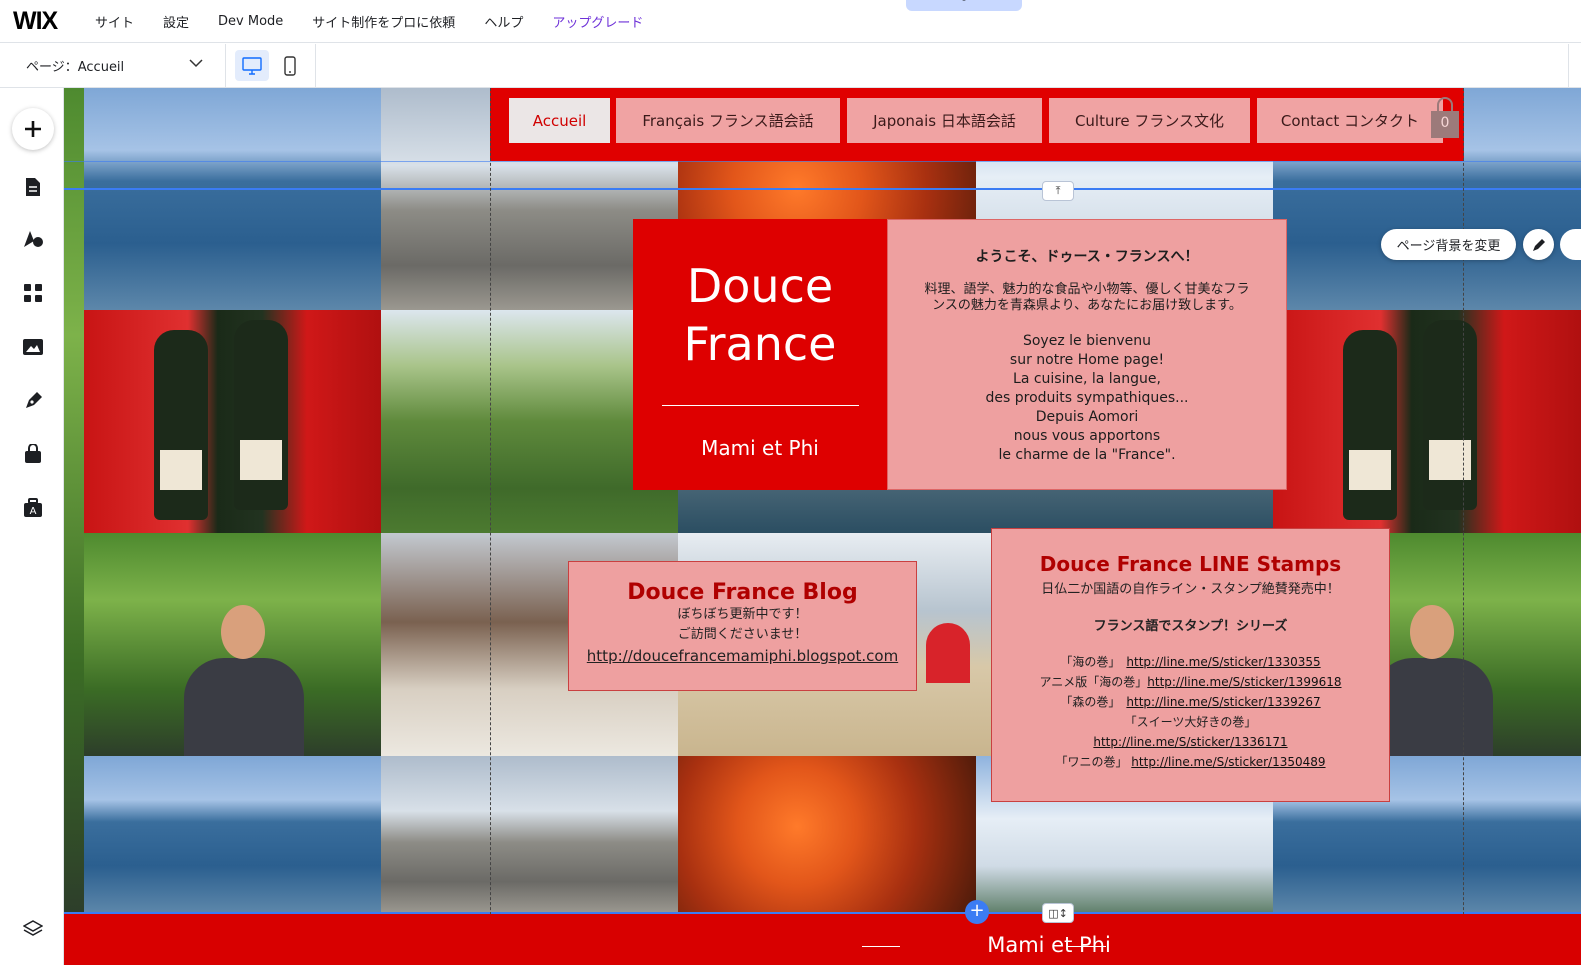  Describe the element at coordinates (822, 939) in the screenshot. I see `site-footer: Mami et Phi` at that location.